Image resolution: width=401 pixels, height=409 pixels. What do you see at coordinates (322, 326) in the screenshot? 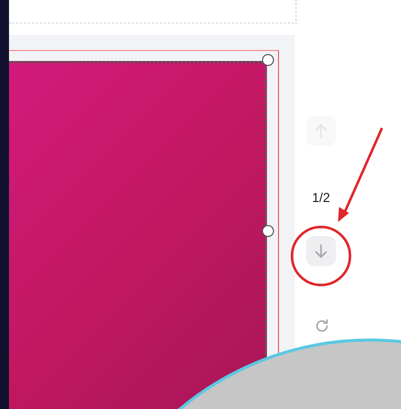
I see `refresh-icon` at bounding box center [322, 326].